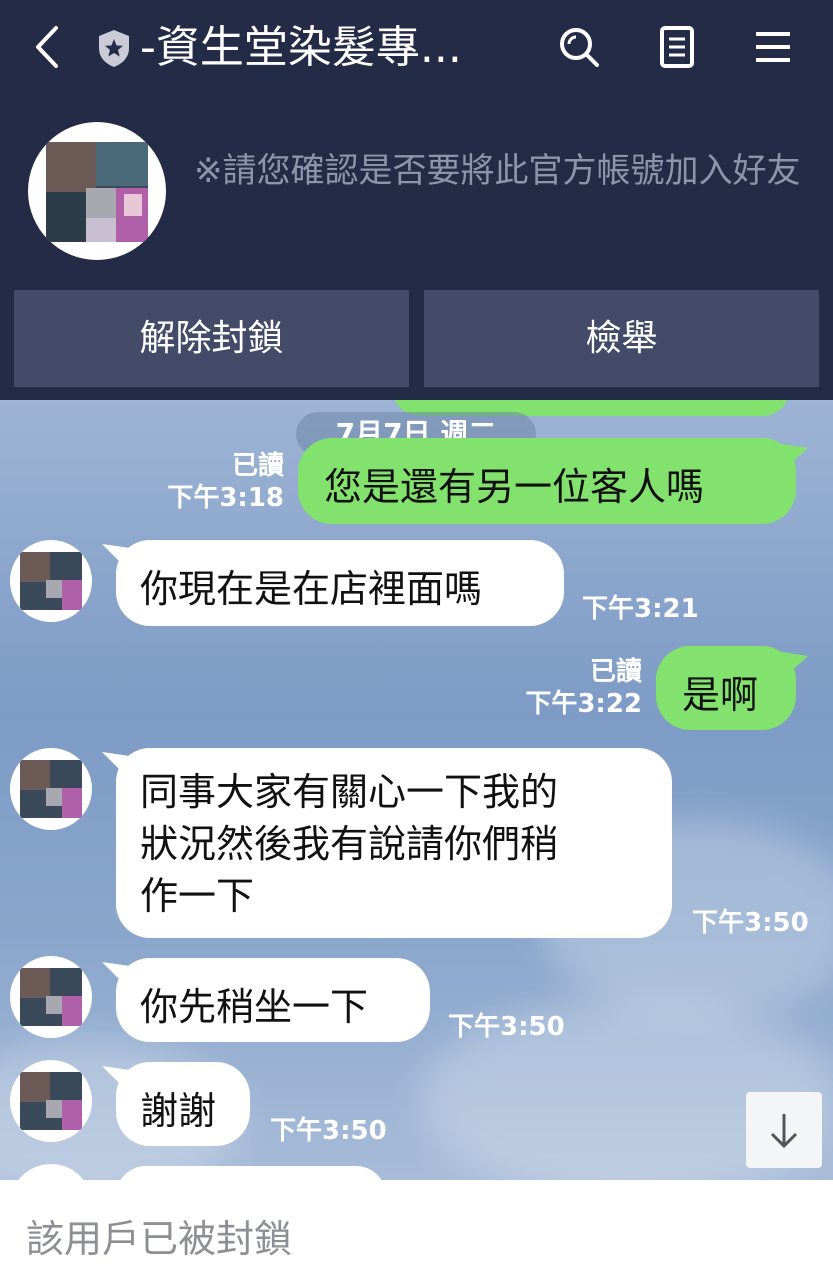  Describe the element at coordinates (217, 482) in the screenshot. I see `message-meta: 已讀 下午3:18` at that location.